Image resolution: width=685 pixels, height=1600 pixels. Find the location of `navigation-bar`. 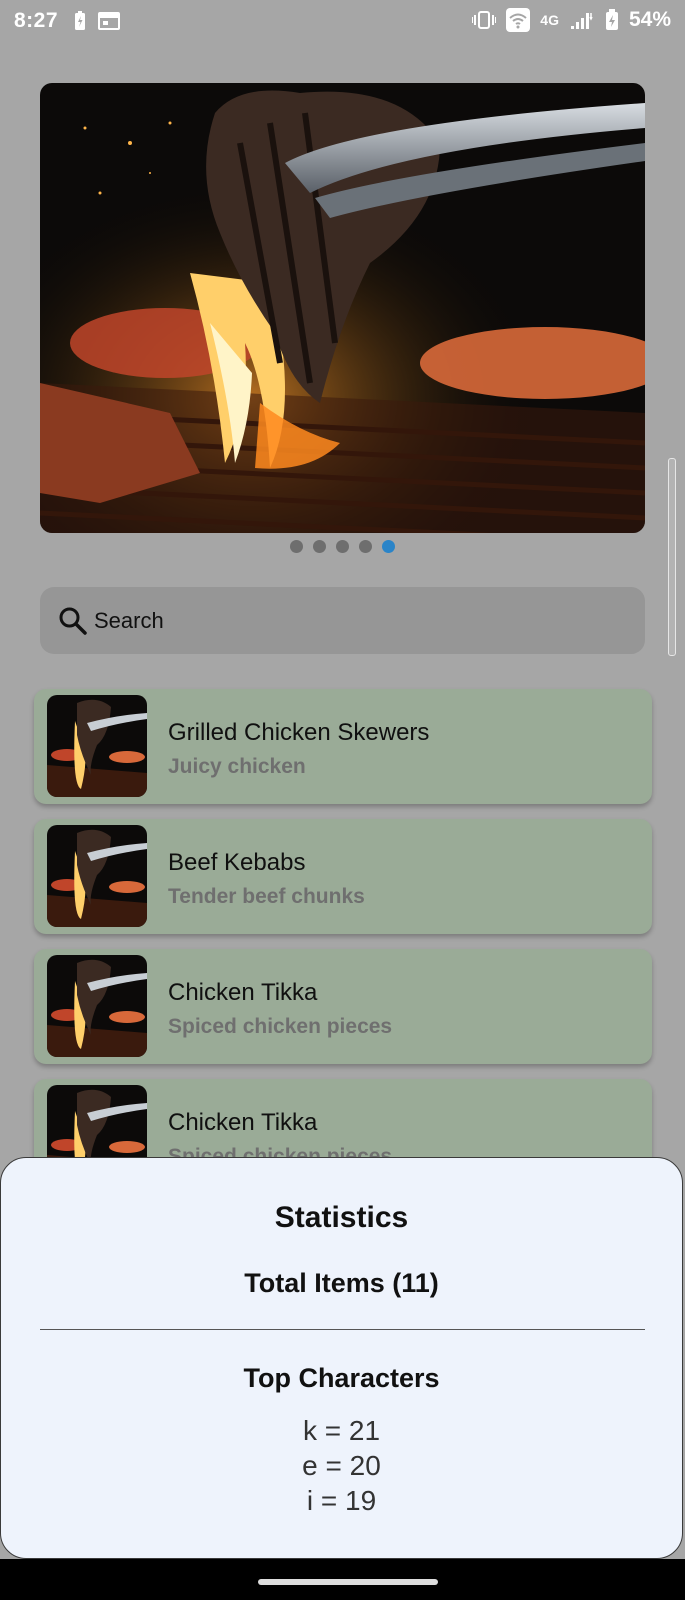

navigation-bar is located at coordinates (342, 1579).